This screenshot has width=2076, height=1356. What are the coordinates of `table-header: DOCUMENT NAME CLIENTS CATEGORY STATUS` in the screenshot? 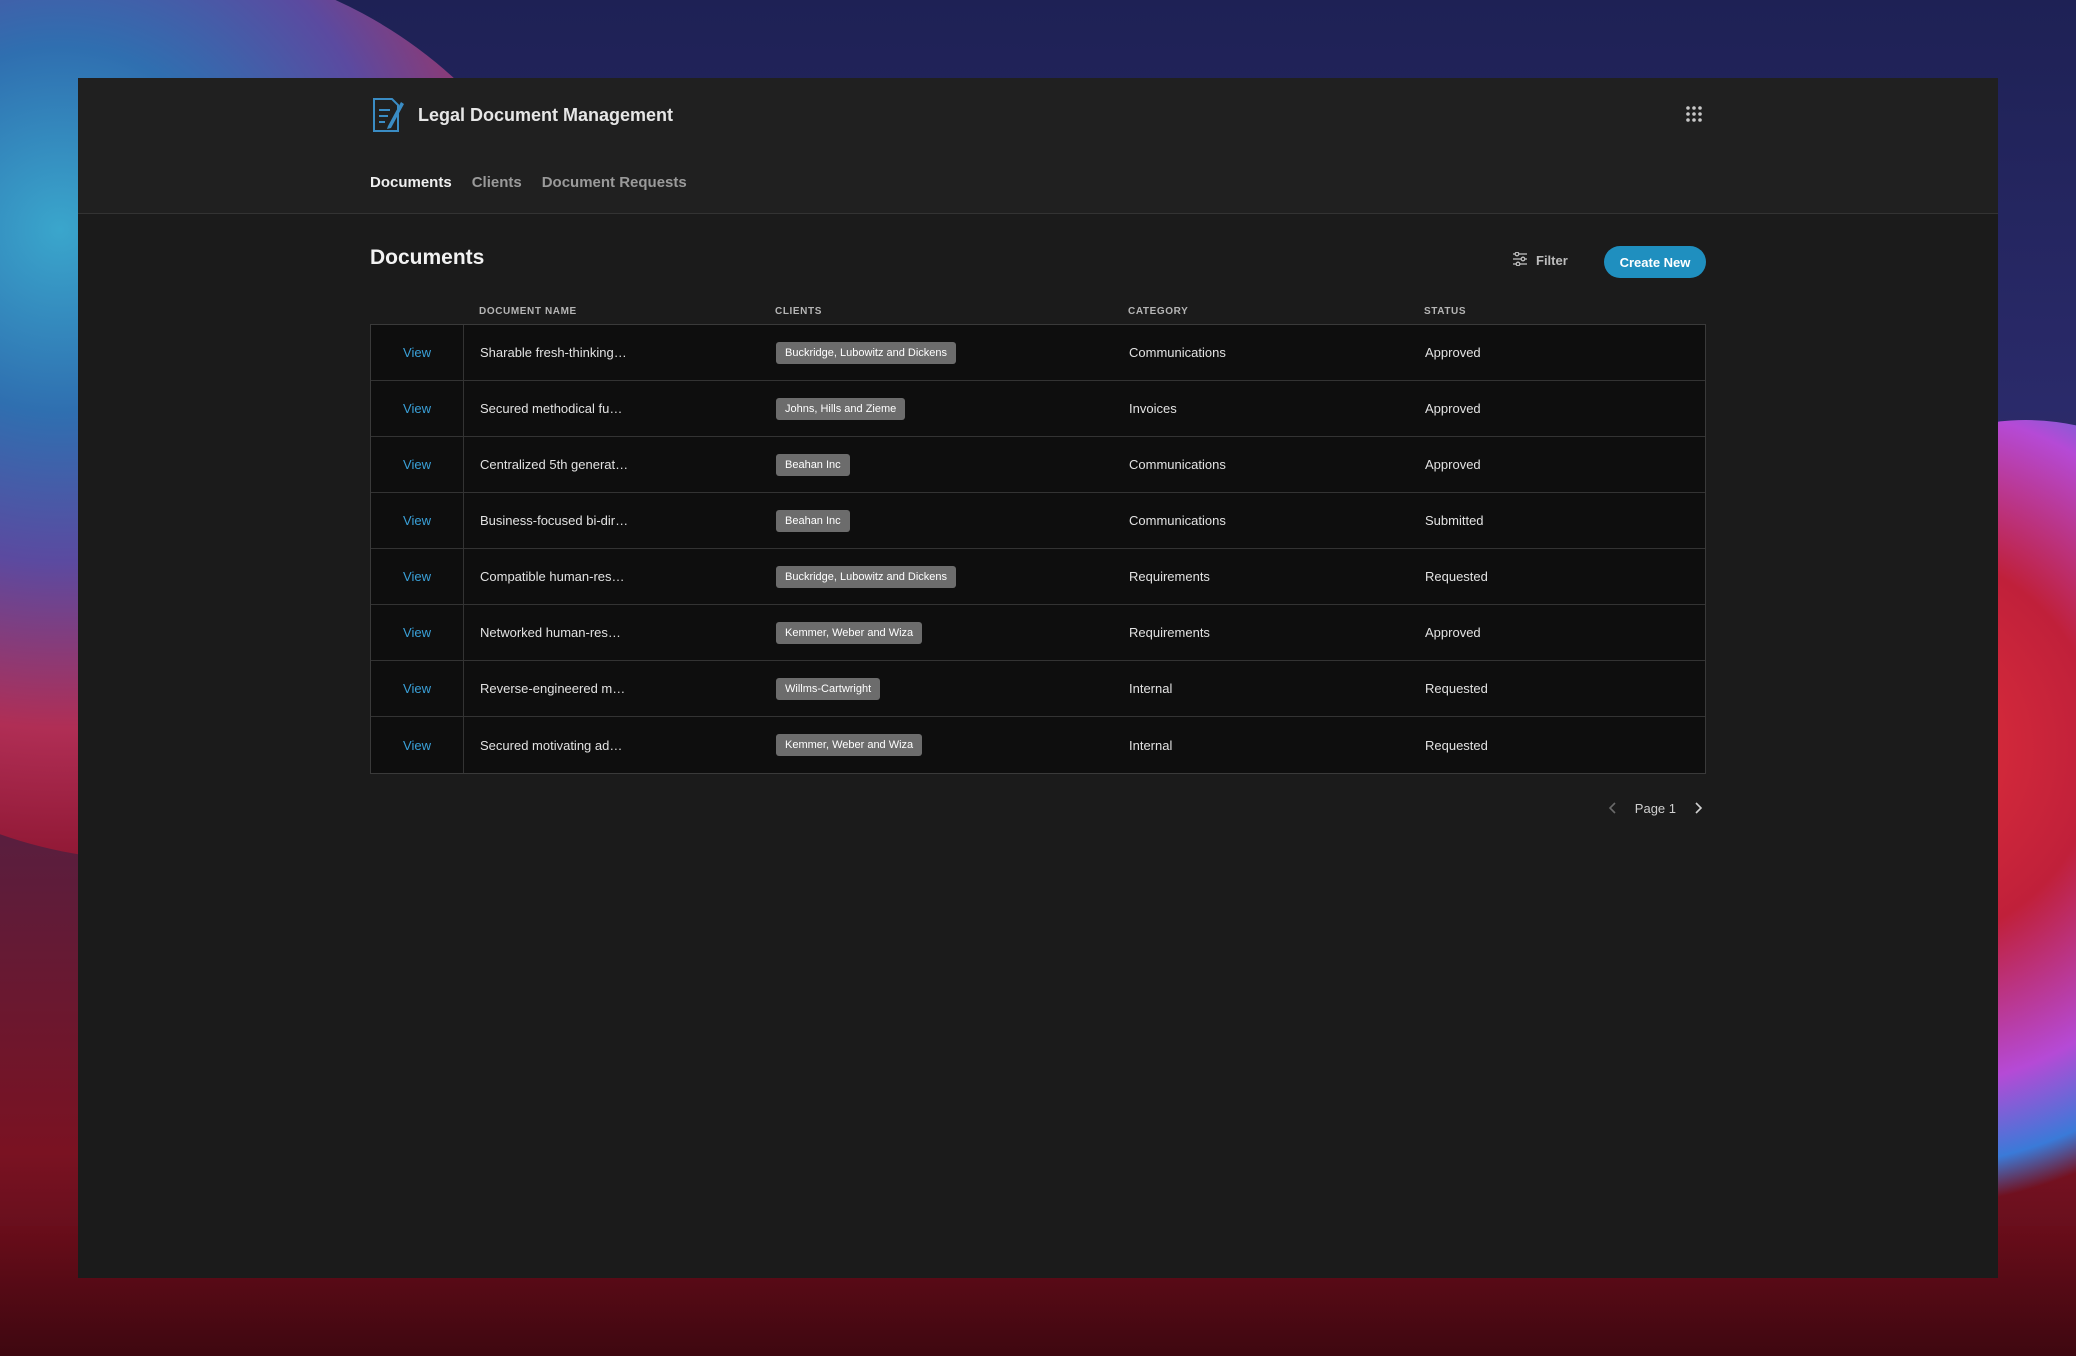 It's located at (1038, 309).